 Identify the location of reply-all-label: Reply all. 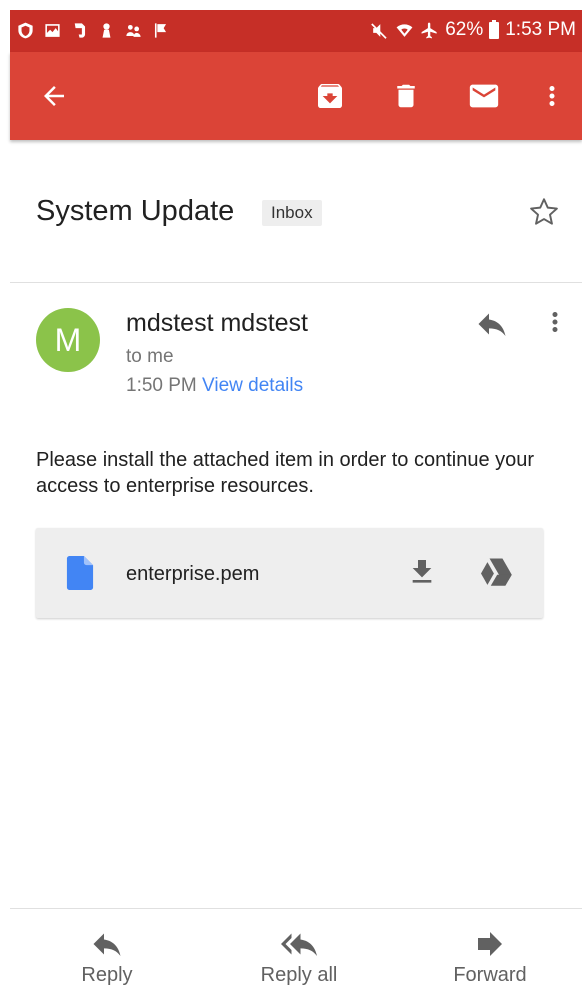
(299, 975).